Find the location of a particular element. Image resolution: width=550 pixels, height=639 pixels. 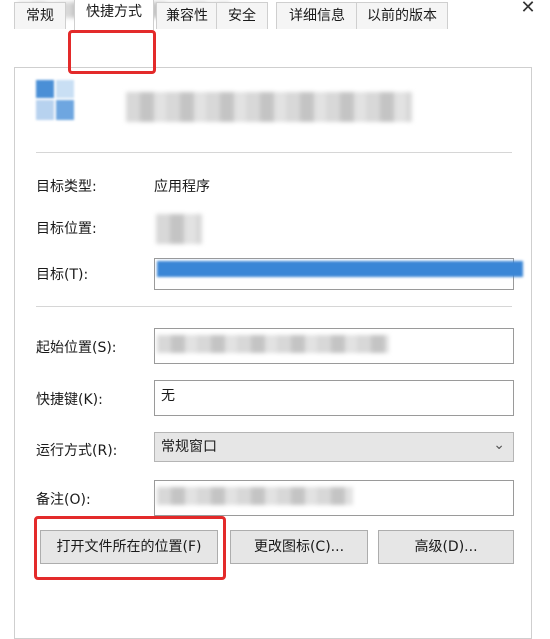

shortcut-key-value: 无 is located at coordinates (168, 396).